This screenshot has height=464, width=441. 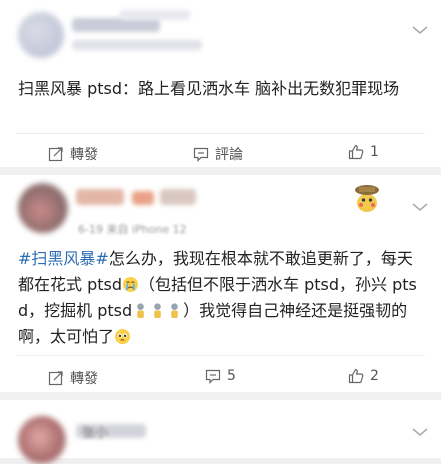 I want to click on like-button: 2, so click(x=363, y=376).